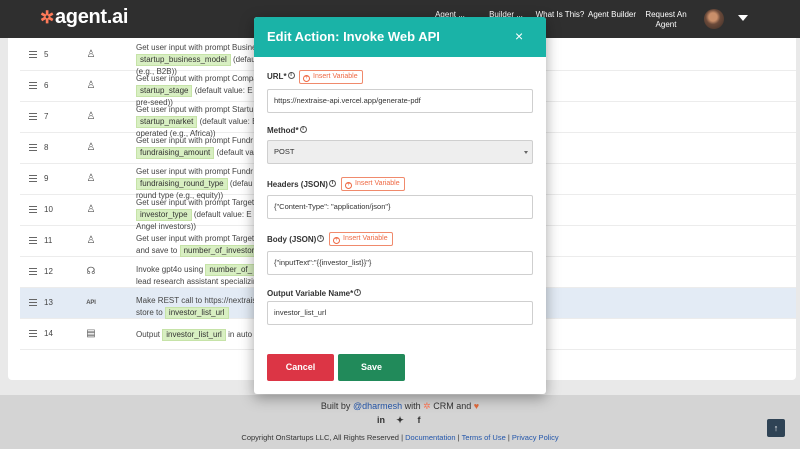 This screenshot has height=449, width=800. What do you see at coordinates (287, 130) in the screenshot?
I see `method-label: Method* i` at bounding box center [287, 130].